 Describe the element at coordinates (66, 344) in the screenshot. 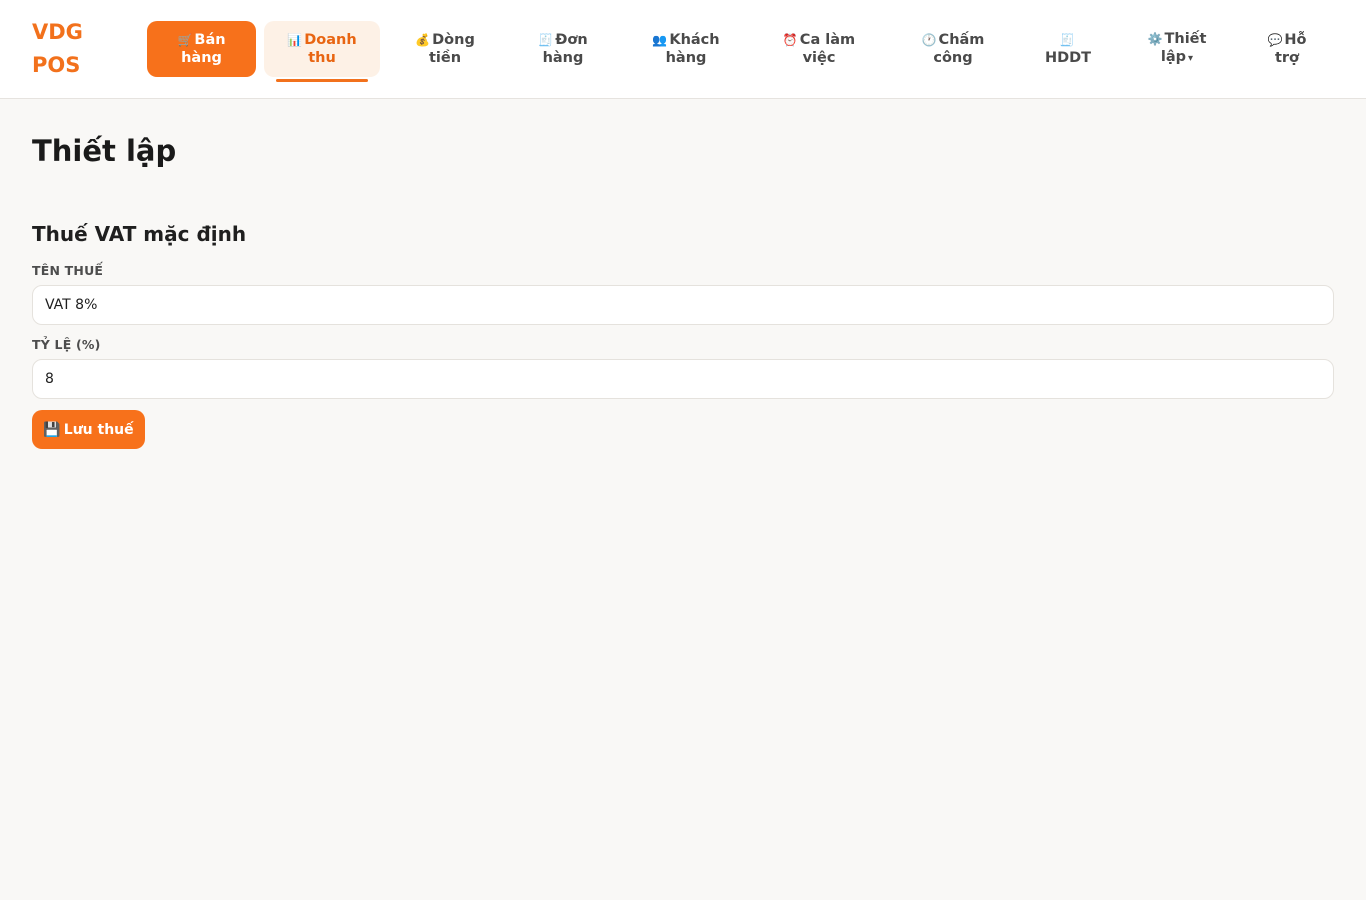

I see `tax-rate-label: TỶ LỆ (%)` at that location.